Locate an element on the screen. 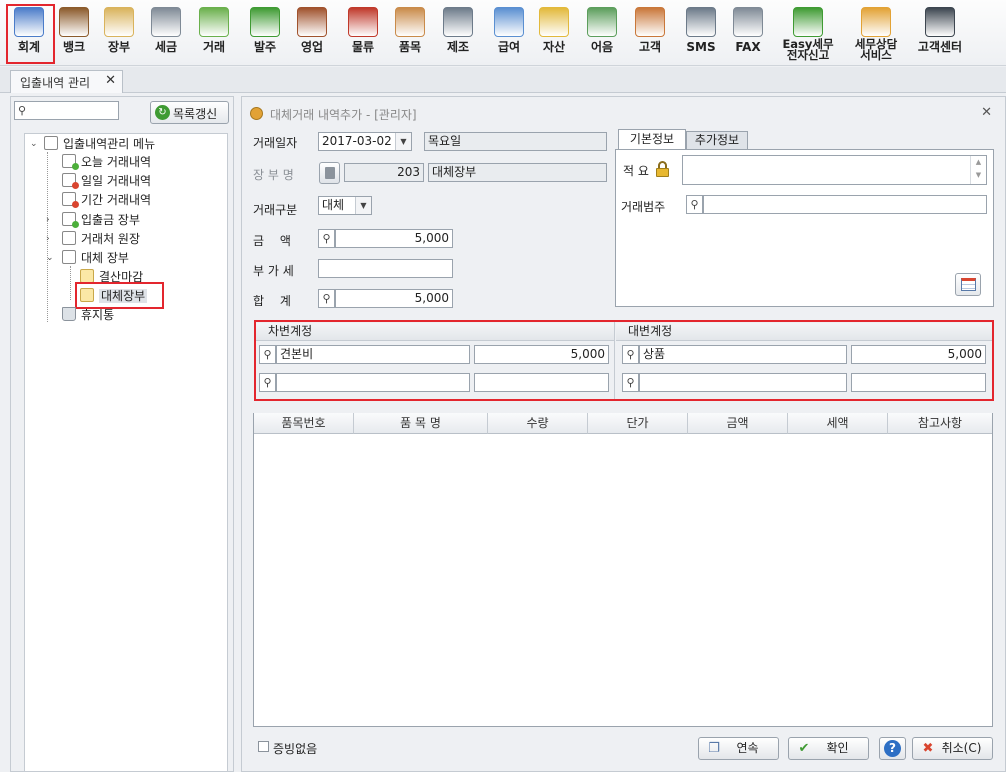 The image size is (1006, 772). toolbar-button-16: Easy세무 전자신고 is located at coordinates (808, 32).